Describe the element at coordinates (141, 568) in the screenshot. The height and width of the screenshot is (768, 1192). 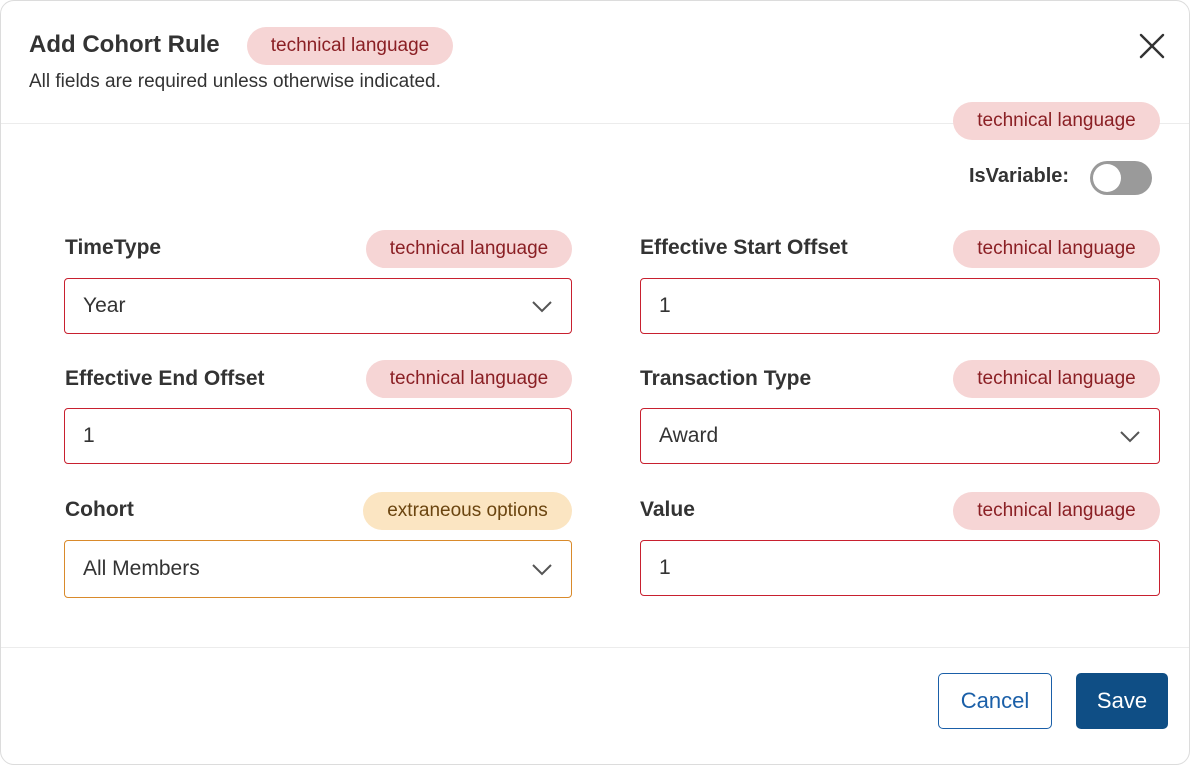
I see `cohort-value: All Members` at that location.